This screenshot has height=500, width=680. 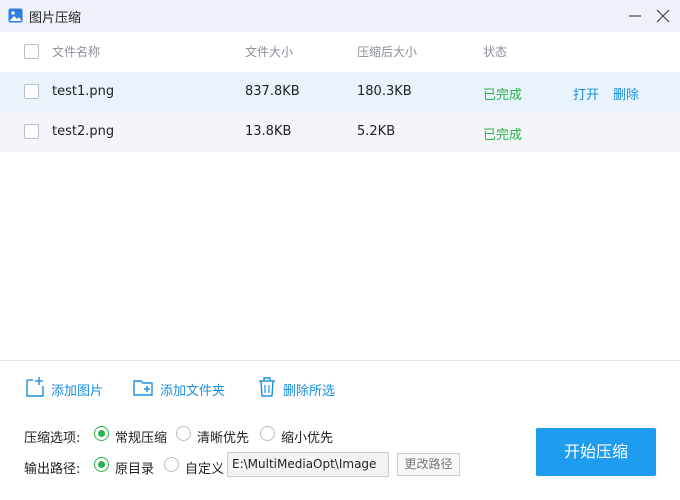 I want to click on divider, so click(x=340, y=360).